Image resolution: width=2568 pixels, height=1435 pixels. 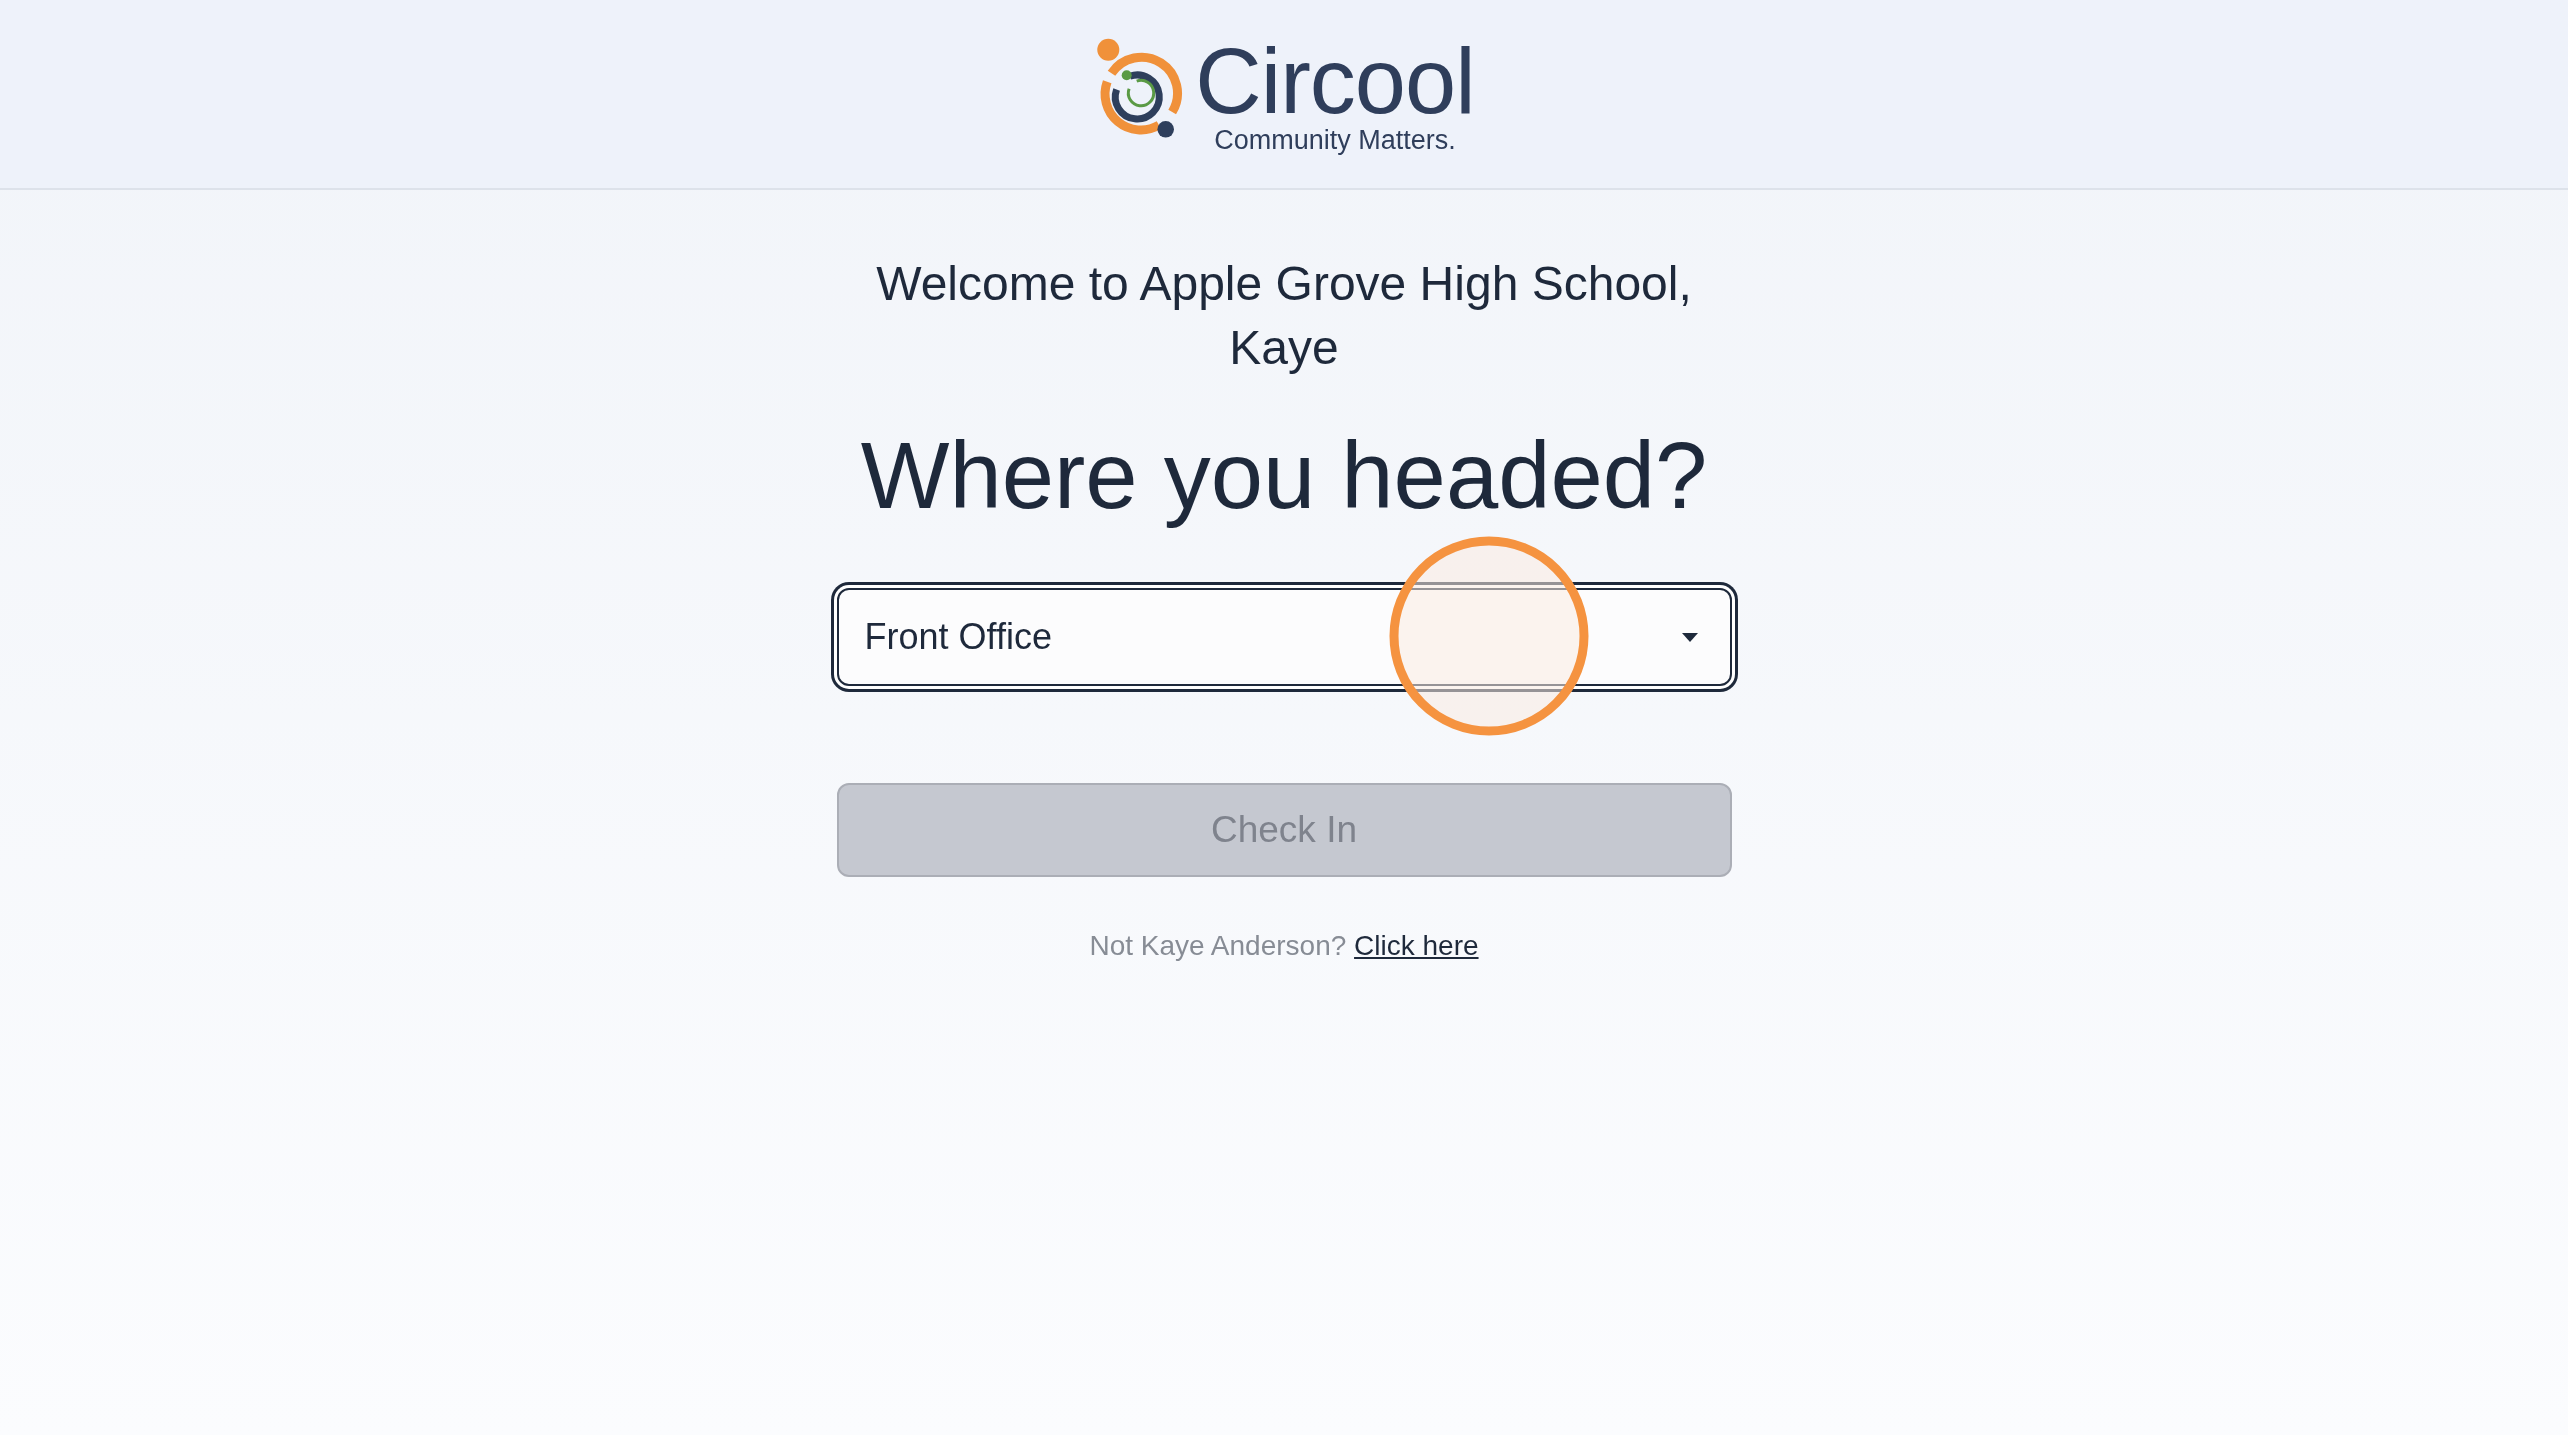 What do you see at coordinates (1416, 945) in the screenshot?
I see `click-here-link: Click here` at bounding box center [1416, 945].